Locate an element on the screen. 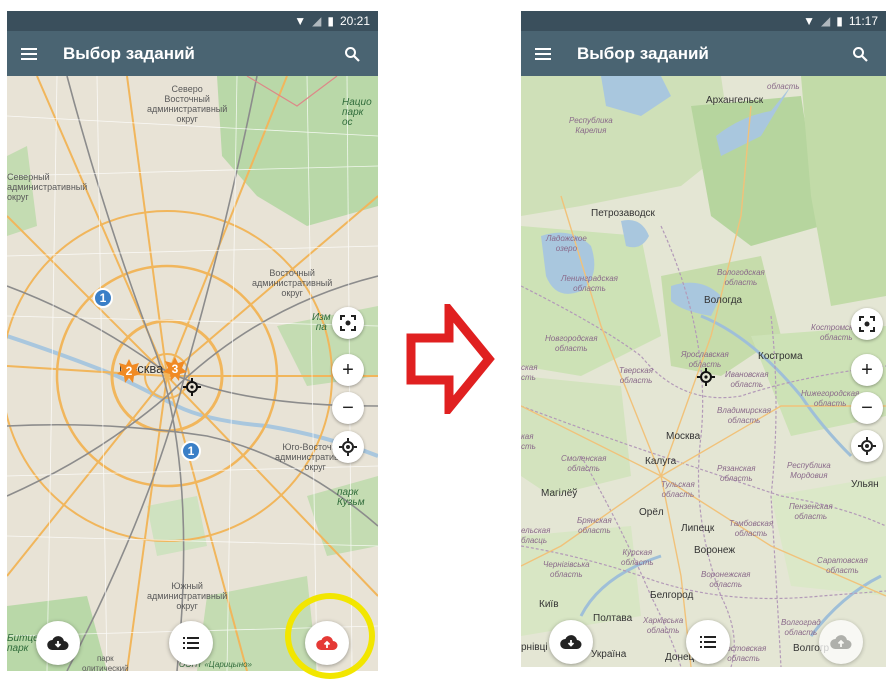  label-voronezh-obl: Воронежская область is located at coordinates (726, 579).